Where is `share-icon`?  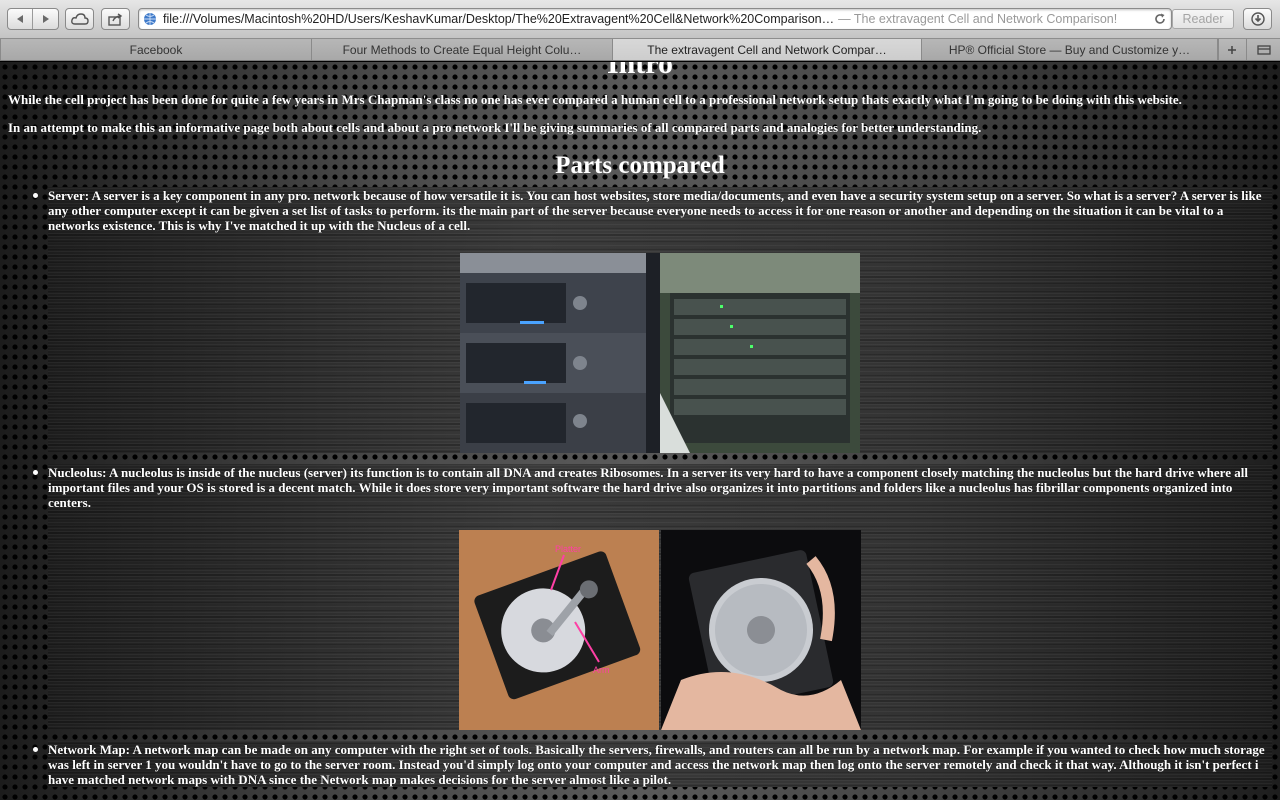
share-icon is located at coordinates (114, 19).